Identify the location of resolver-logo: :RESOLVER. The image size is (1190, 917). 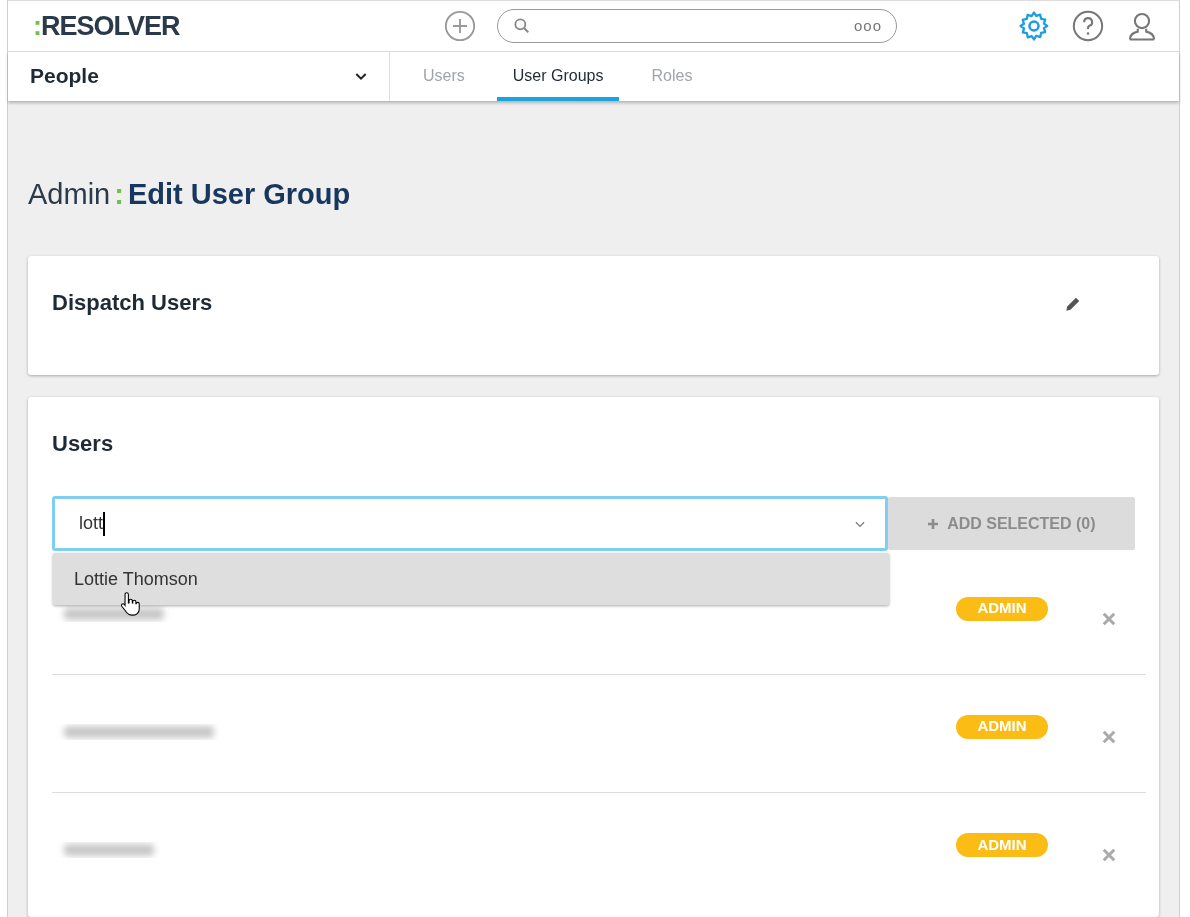
(238, 25).